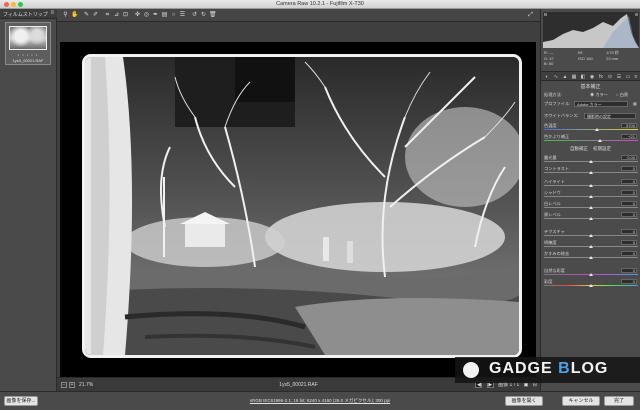 The height and width of the screenshot is (410, 640). Describe the element at coordinates (629, 231) in the screenshot. I see `texture-value: 0` at that location.